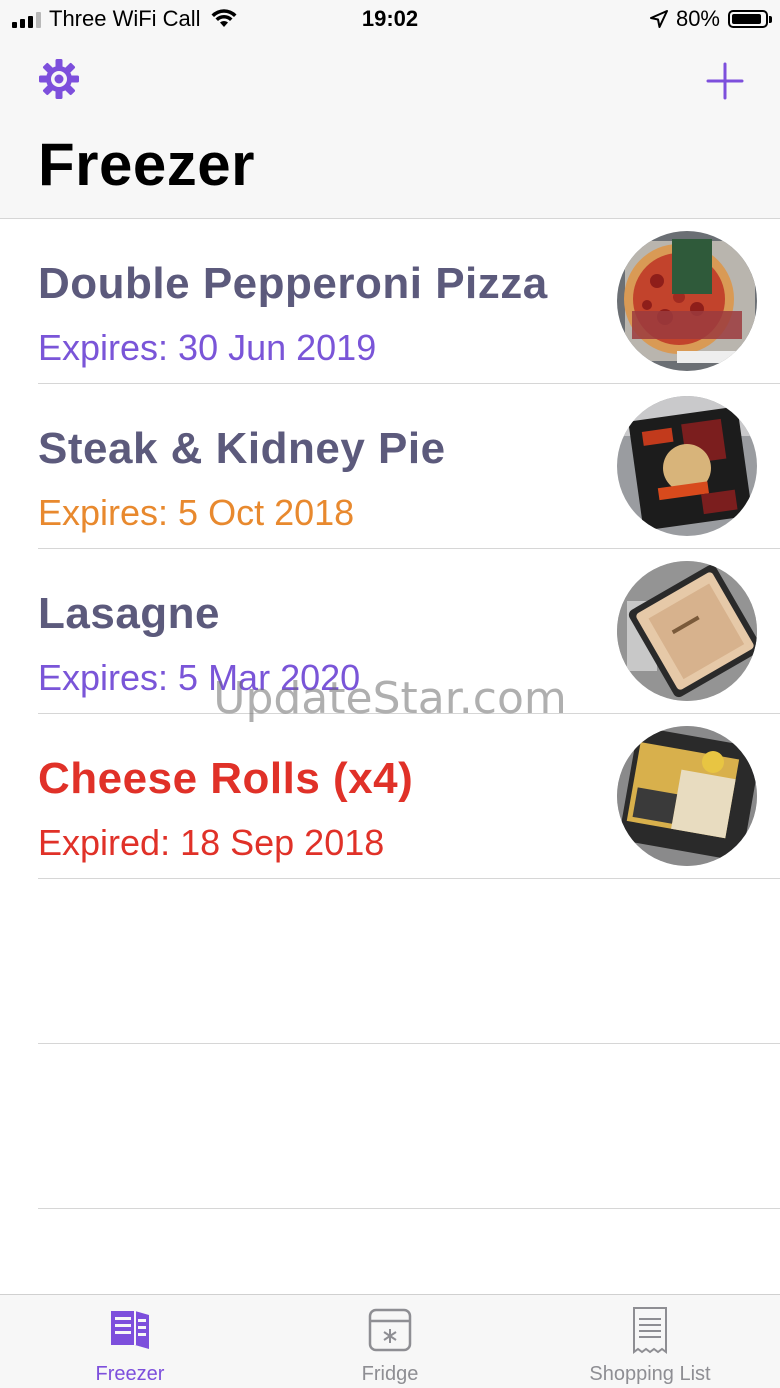 The width and height of the screenshot is (780, 1388). What do you see at coordinates (226, 778) in the screenshot?
I see `item-name: Cheese Rolls (x4)` at bounding box center [226, 778].